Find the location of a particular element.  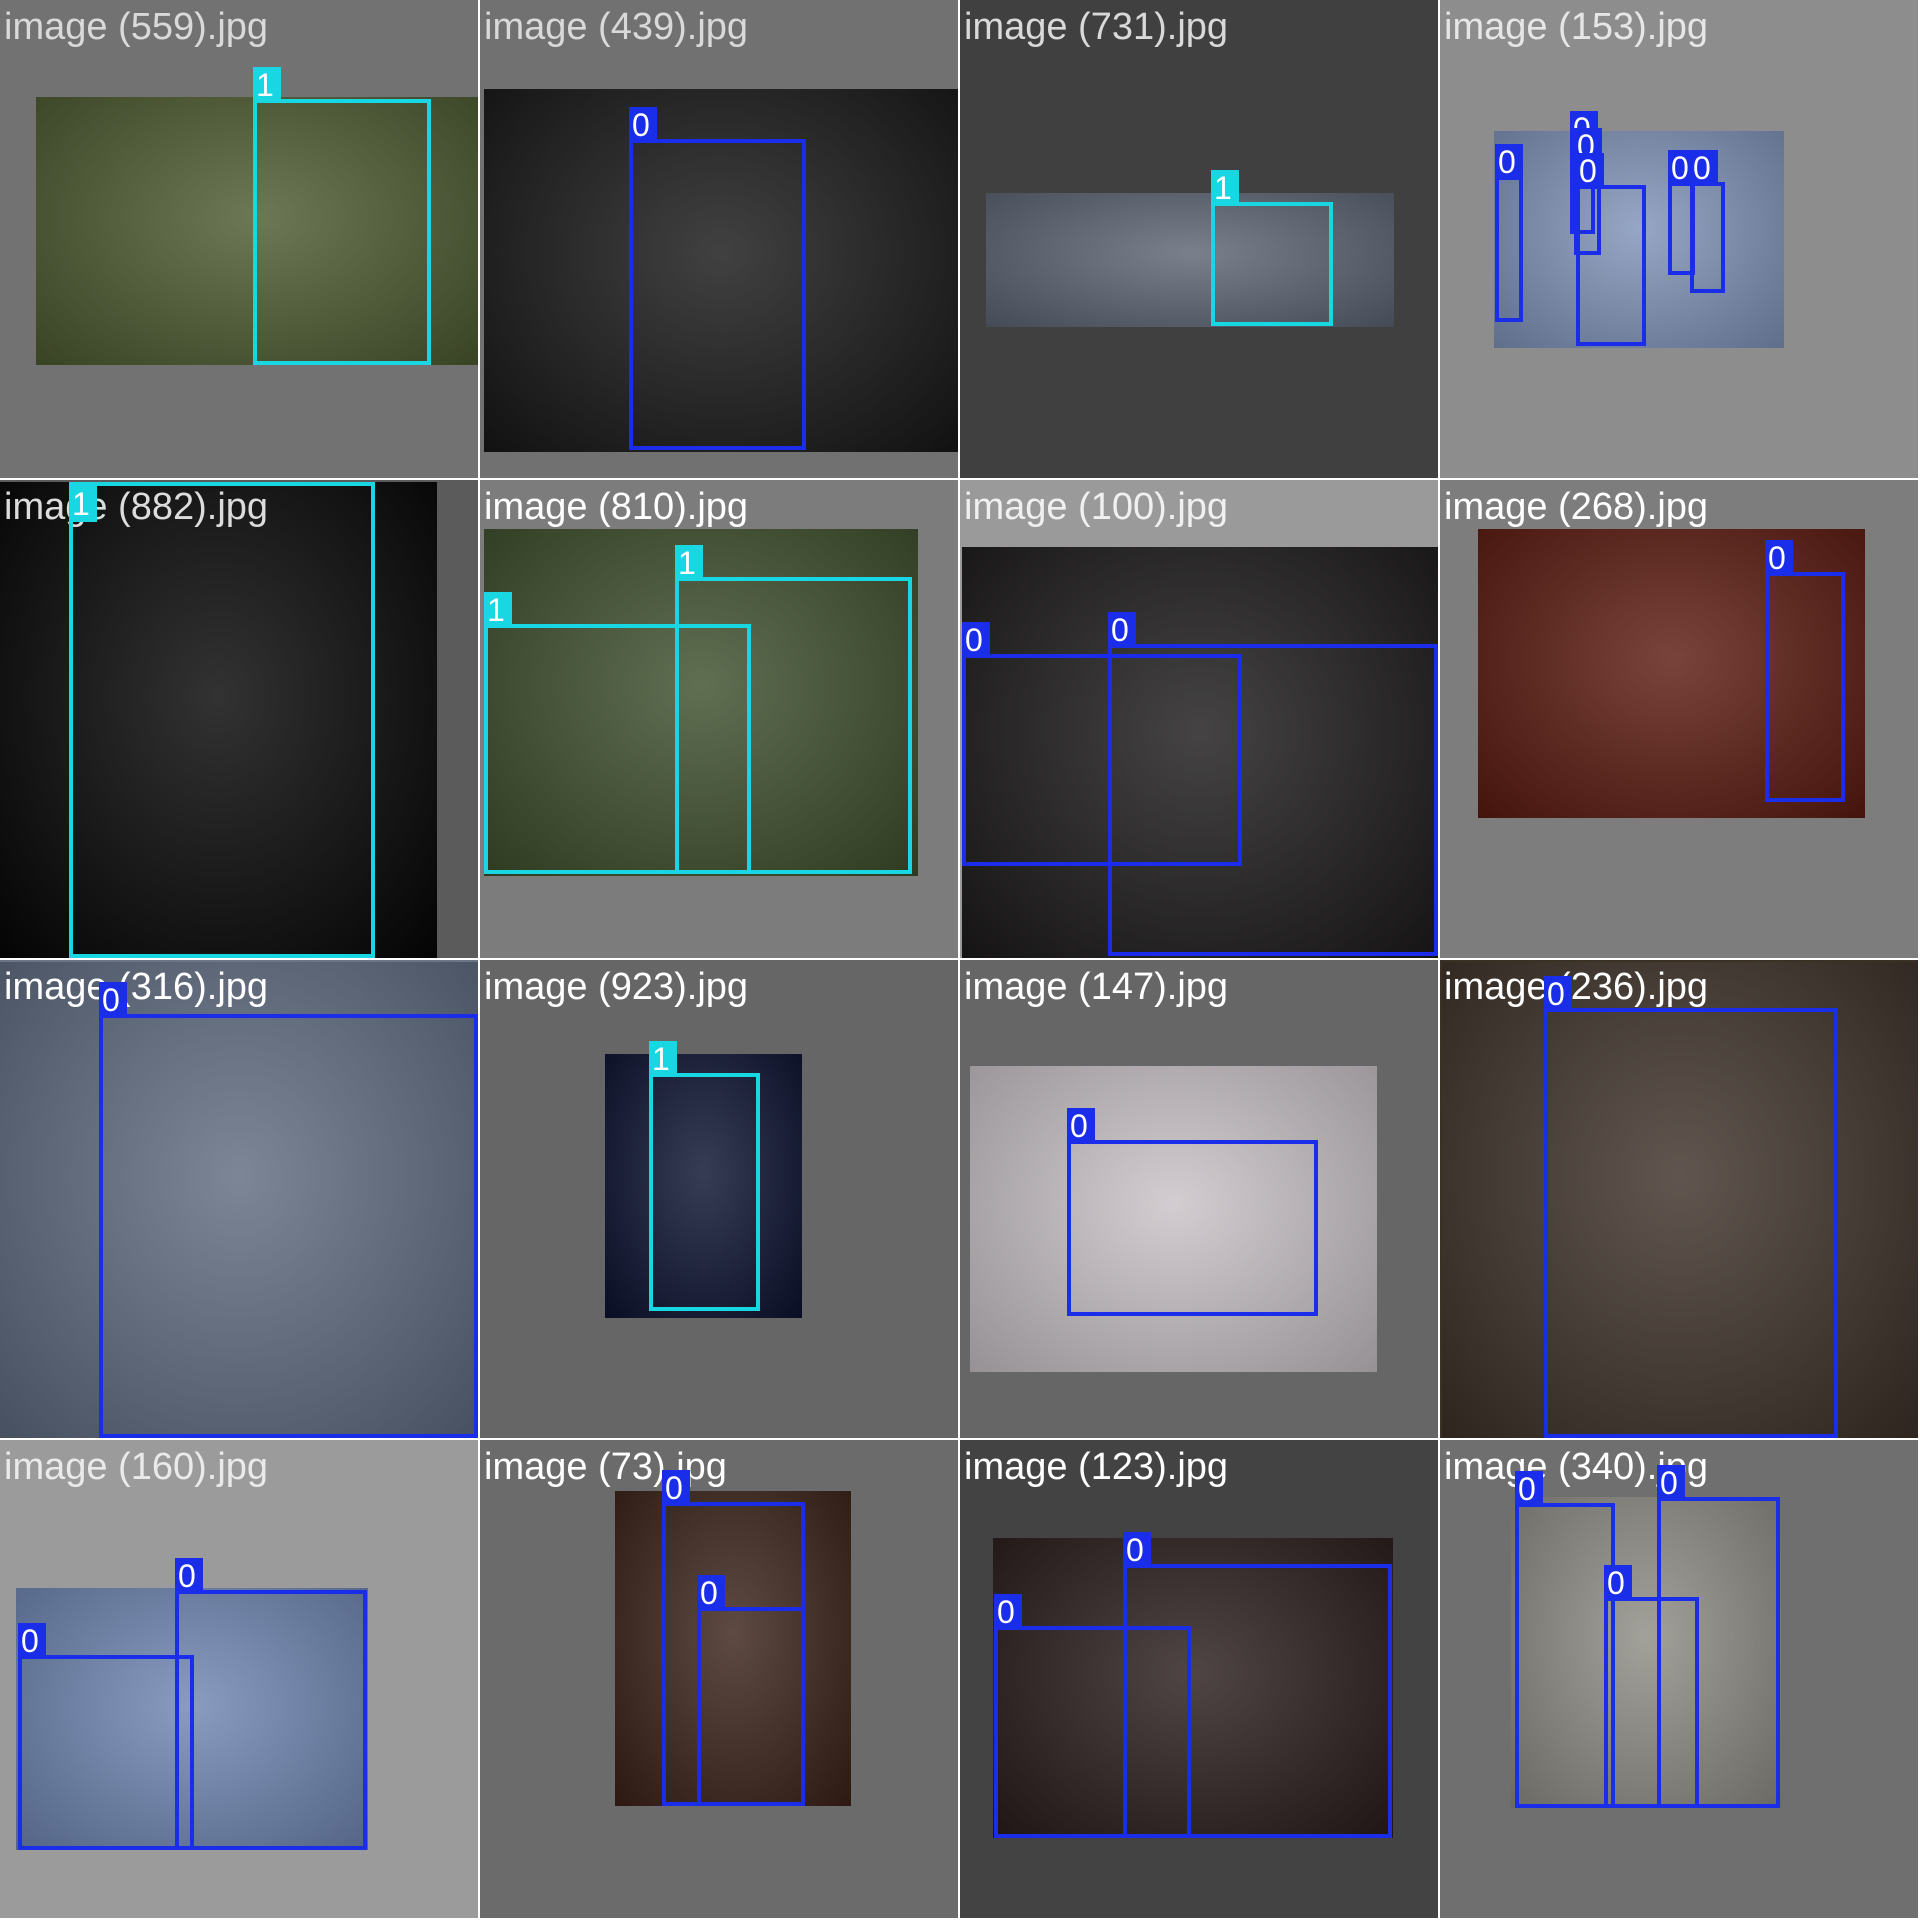

image-filename-label: image (100).jpg is located at coordinates (1096, 507).